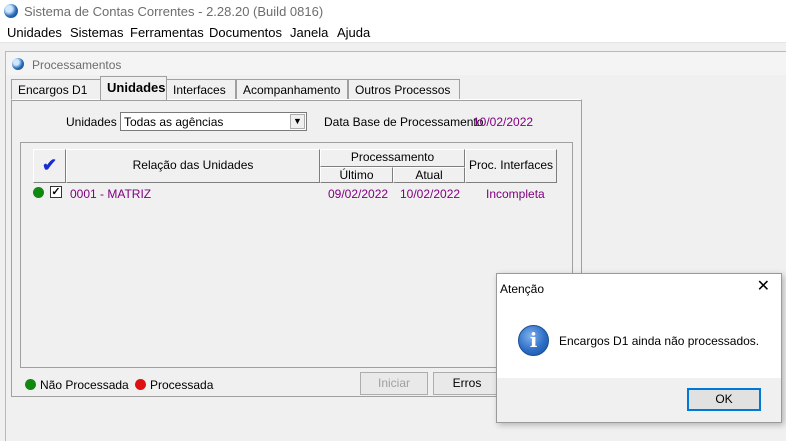 This screenshot has height=441, width=786. Describe the element at coordinates (503, 122) in the screenshot. I see `data-base-value: 10/02/2022` at that location.